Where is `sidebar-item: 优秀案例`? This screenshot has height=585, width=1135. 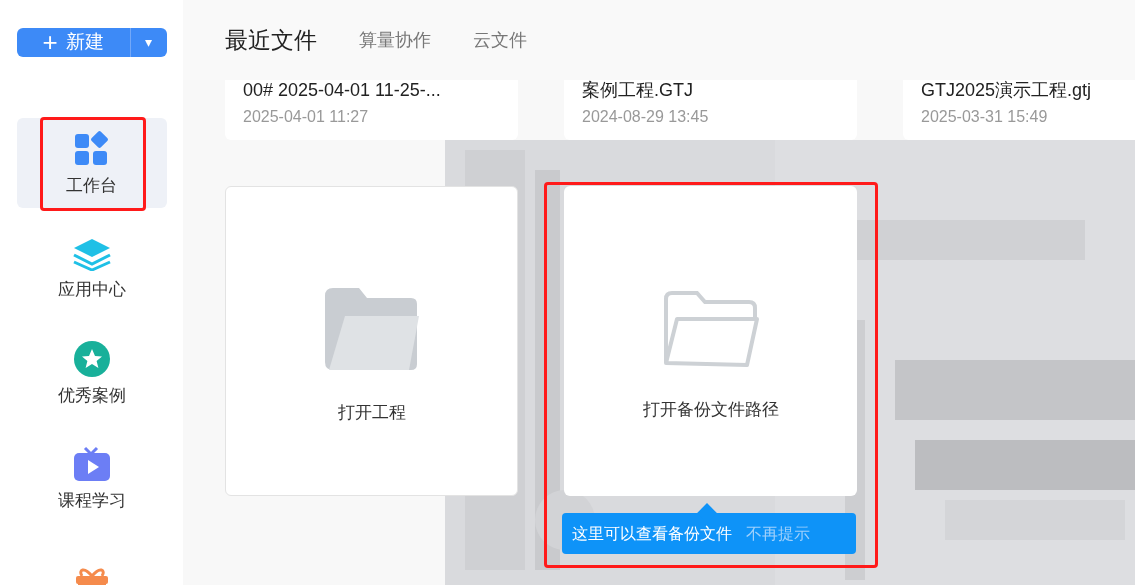 sidebar-item: 优秀案例 is located at coordinates (91, 372).